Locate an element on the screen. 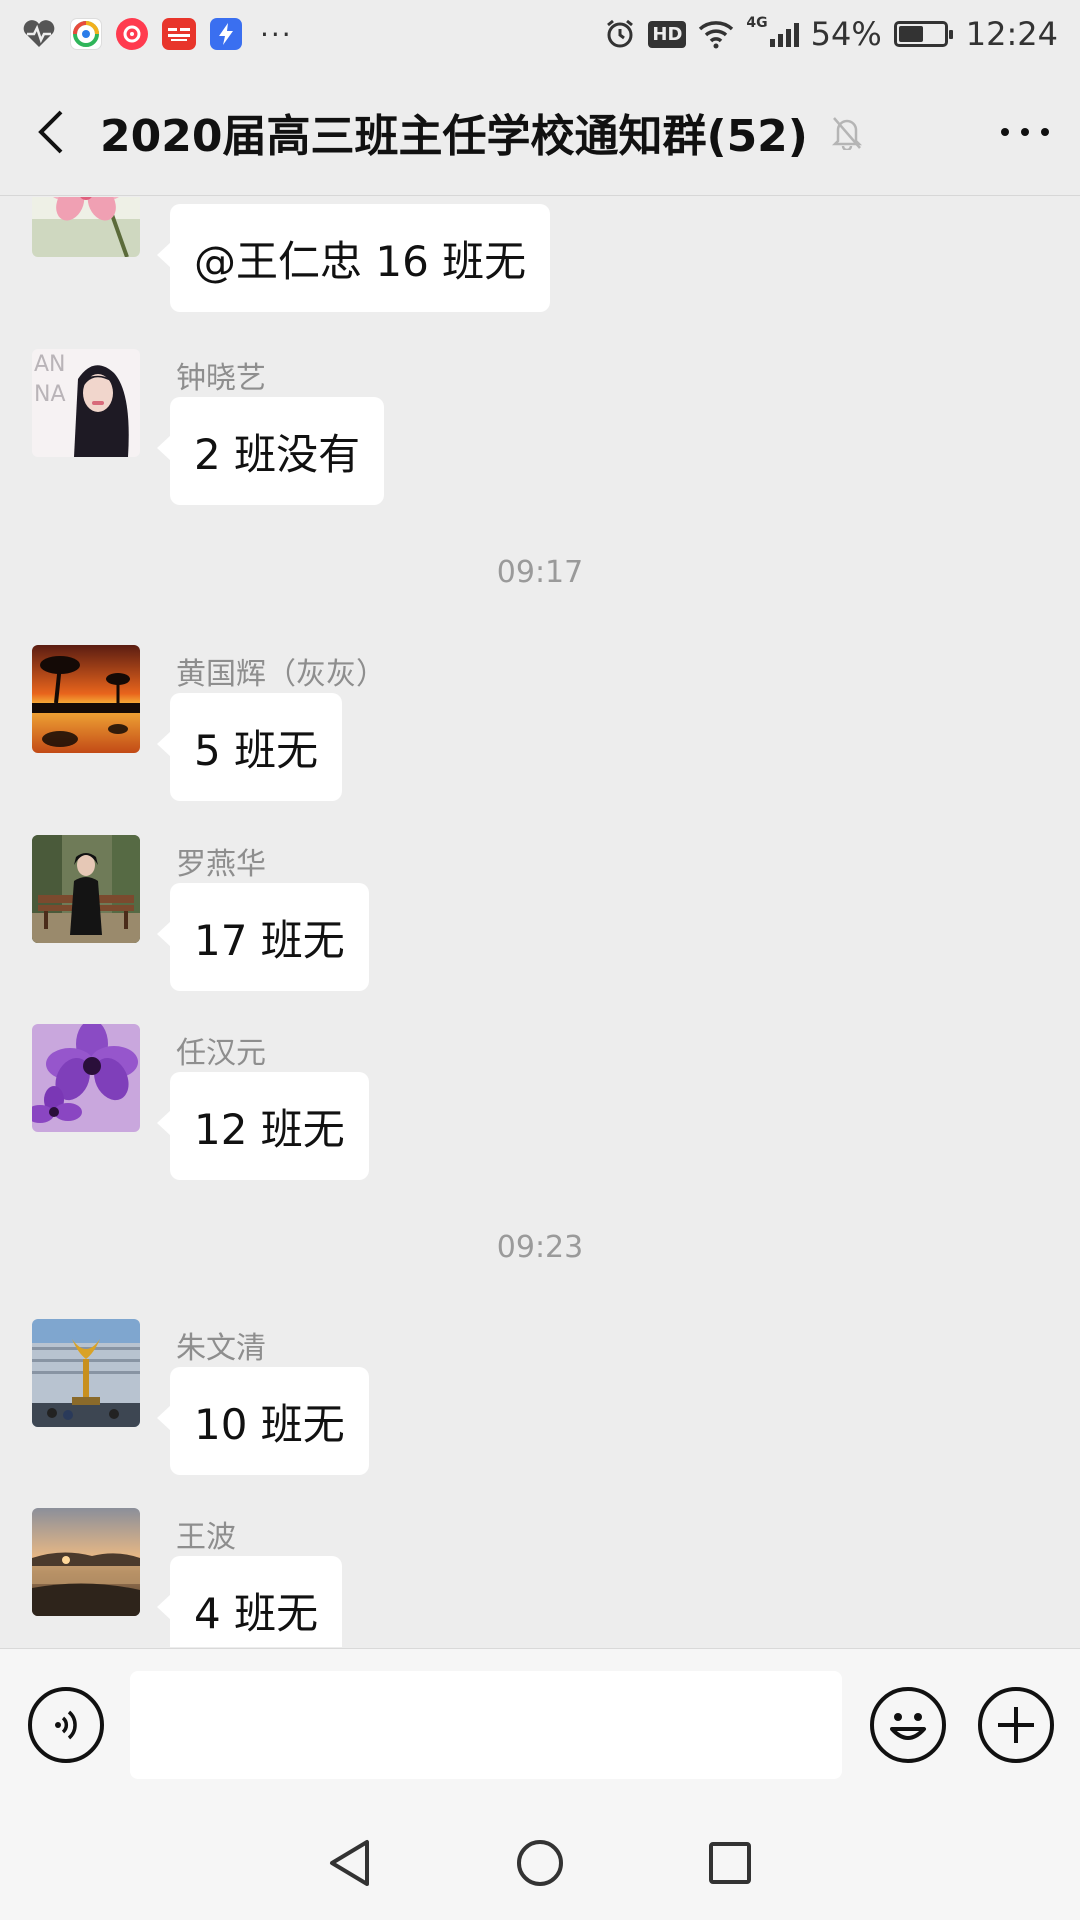 The height and width of the screenshot is (1920, 1080). message-bubble: 5 班无 is located at coordinates (249, 747).